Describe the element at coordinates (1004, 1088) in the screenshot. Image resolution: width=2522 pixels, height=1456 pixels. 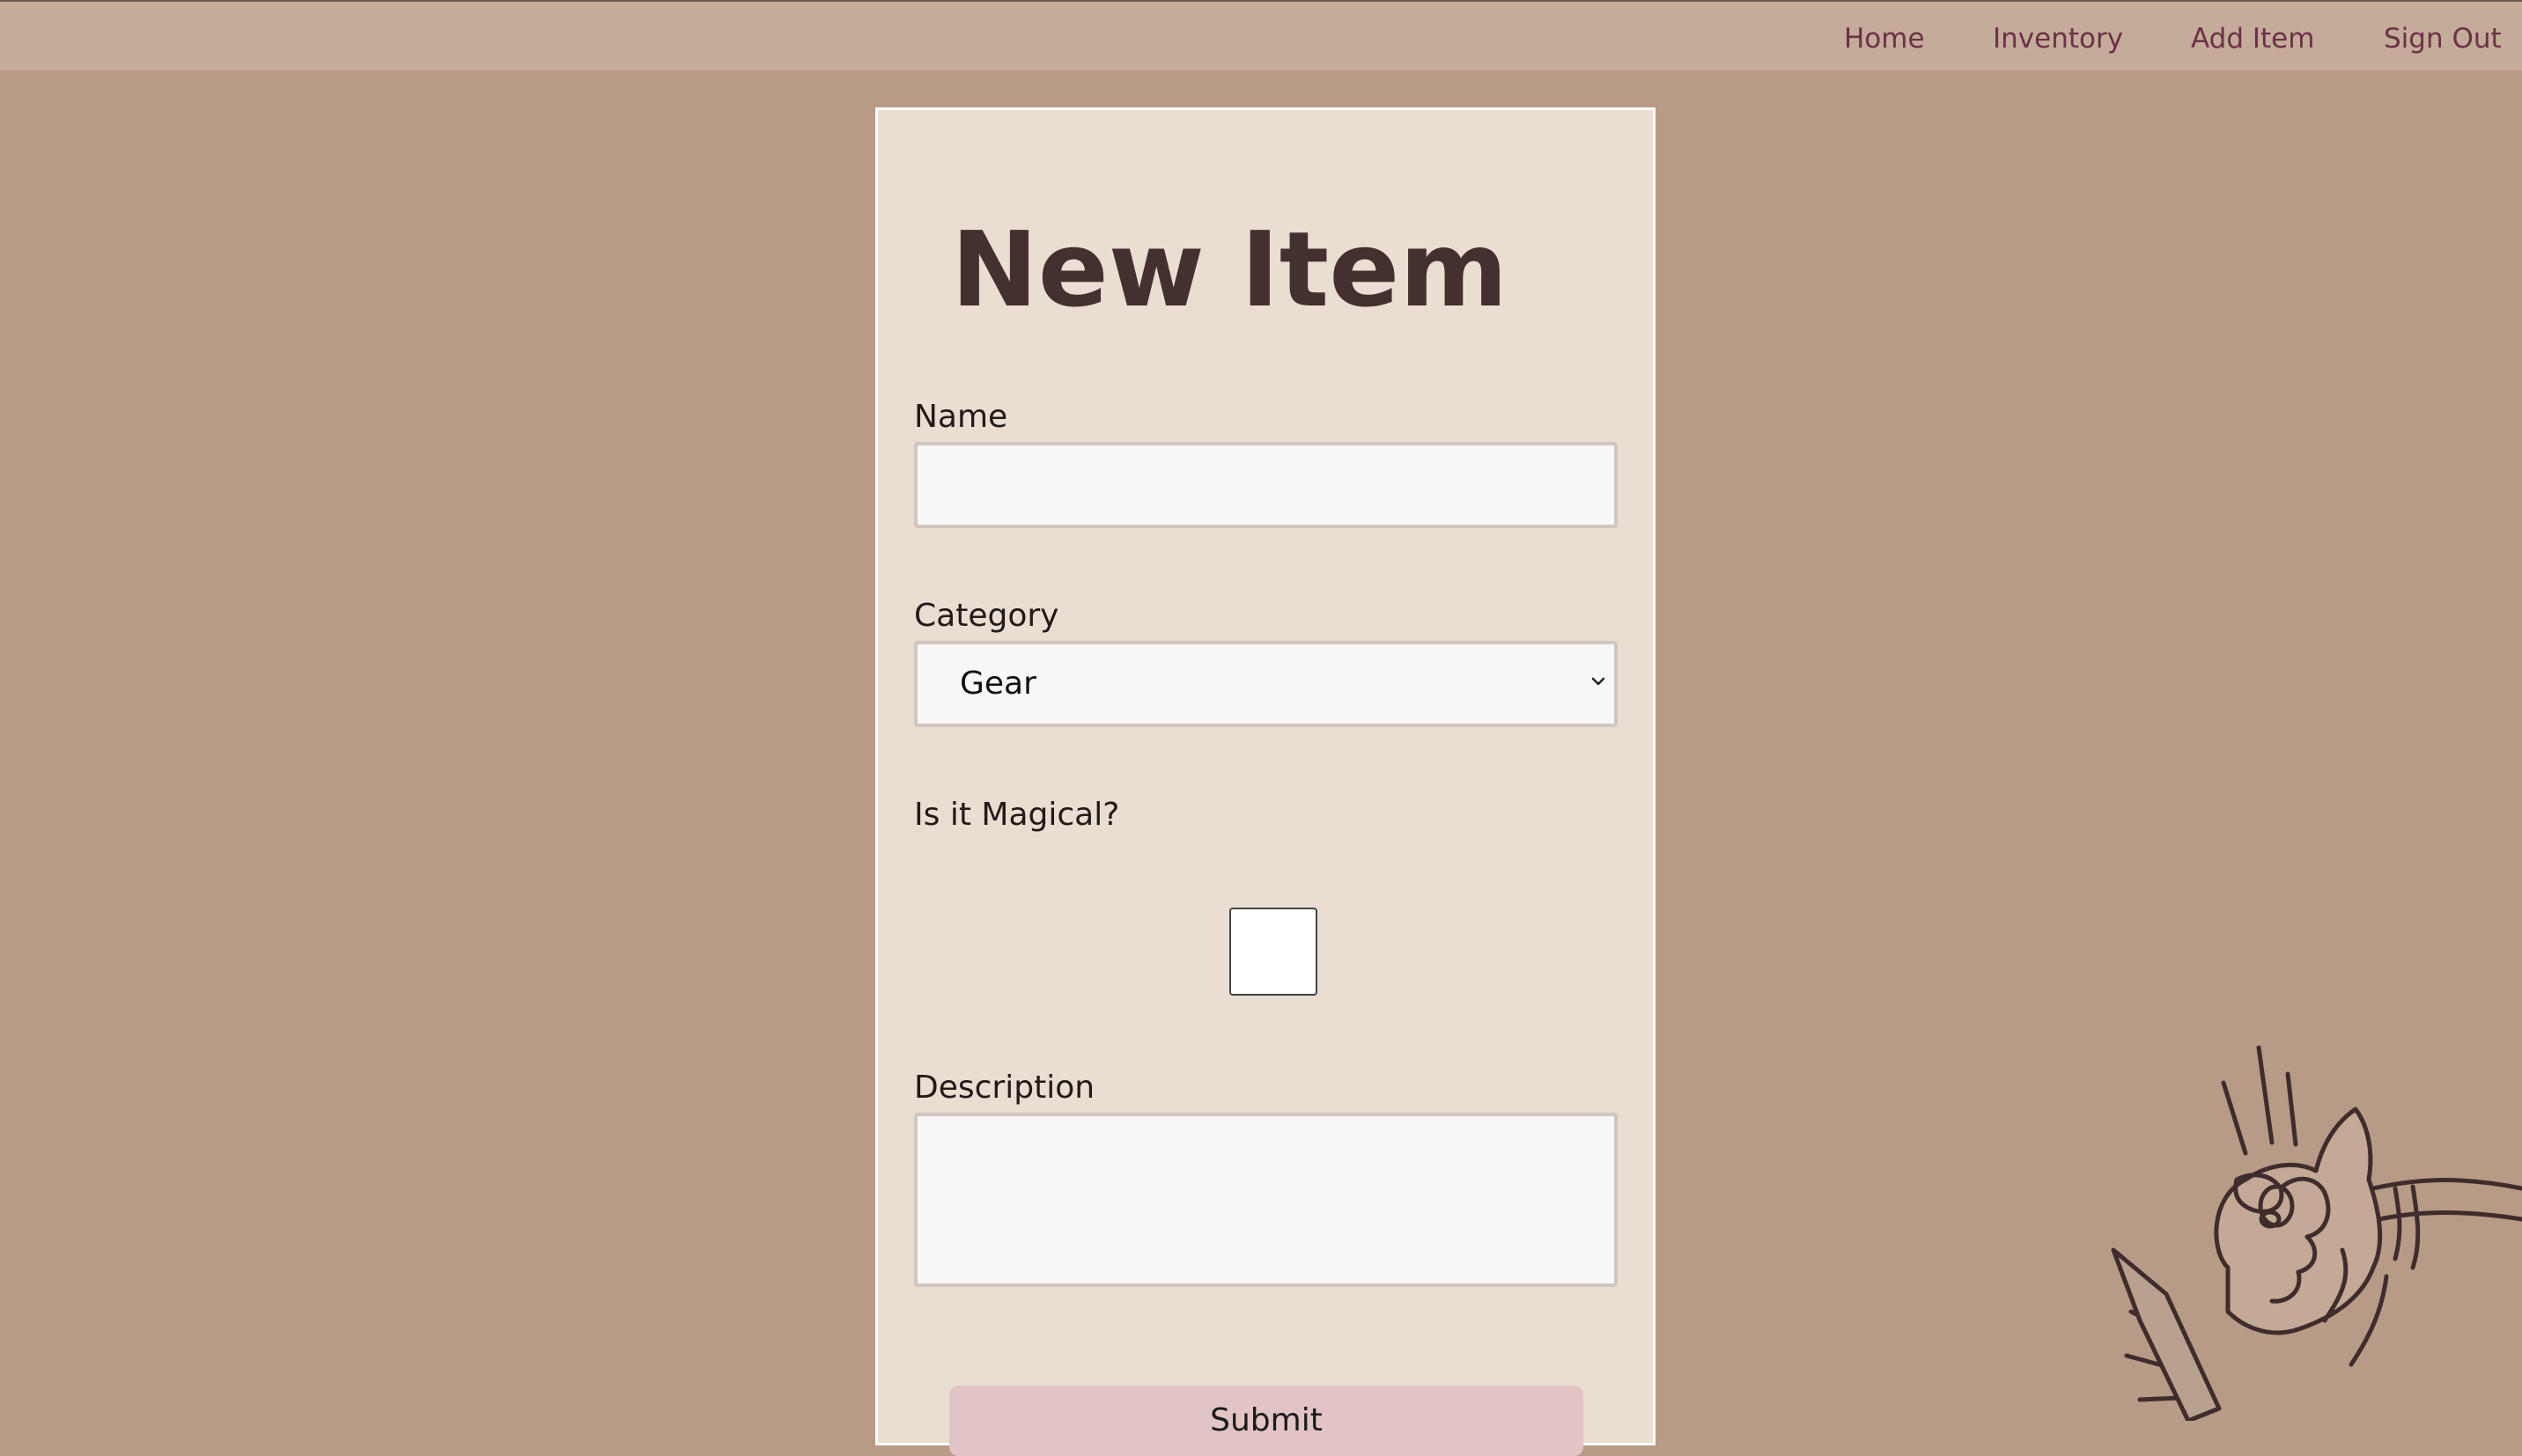
I see `description-label: Description` at that location.